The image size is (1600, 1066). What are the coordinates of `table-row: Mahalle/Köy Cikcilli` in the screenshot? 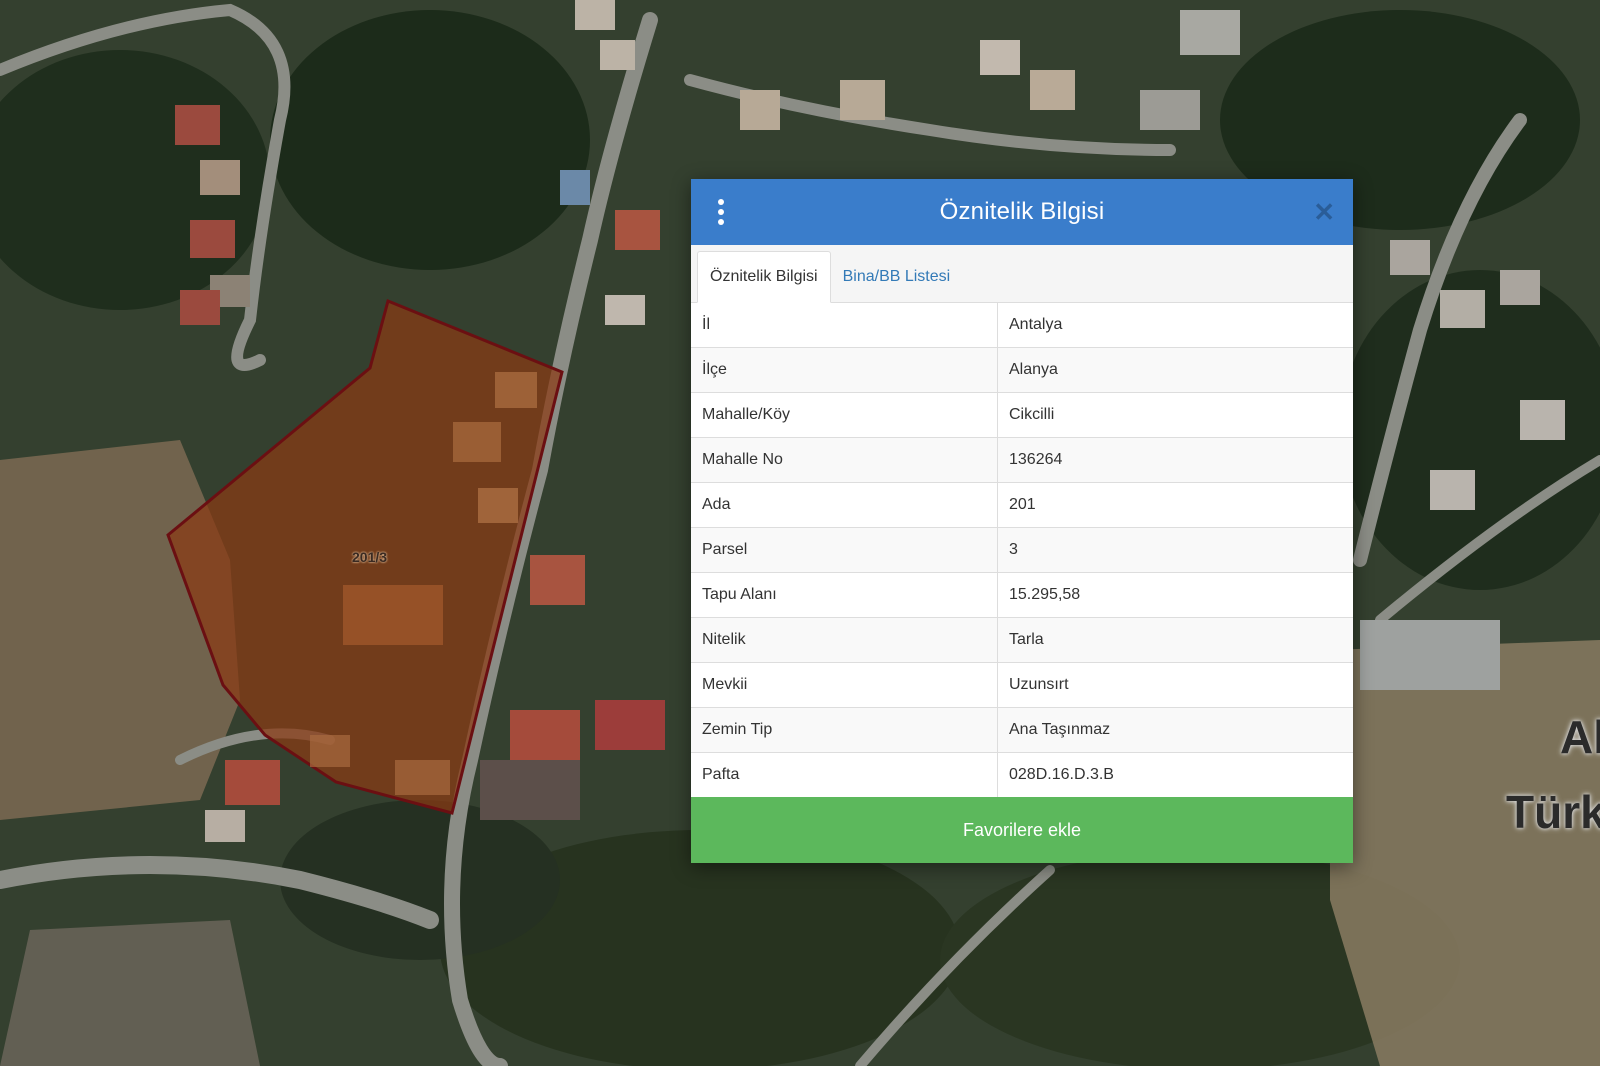 It's located at (1022, 415).